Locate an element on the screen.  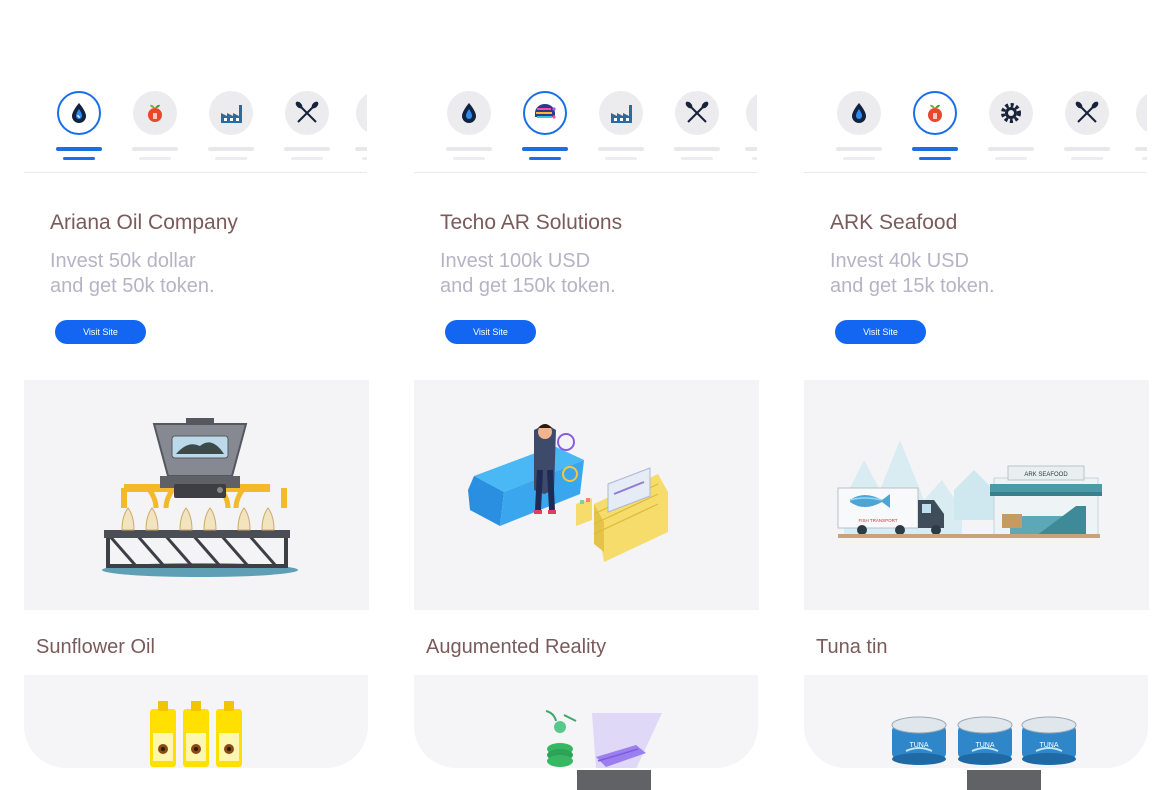
product-panel: TUNA TUNA TUNA is located at coordinates (976, 721).